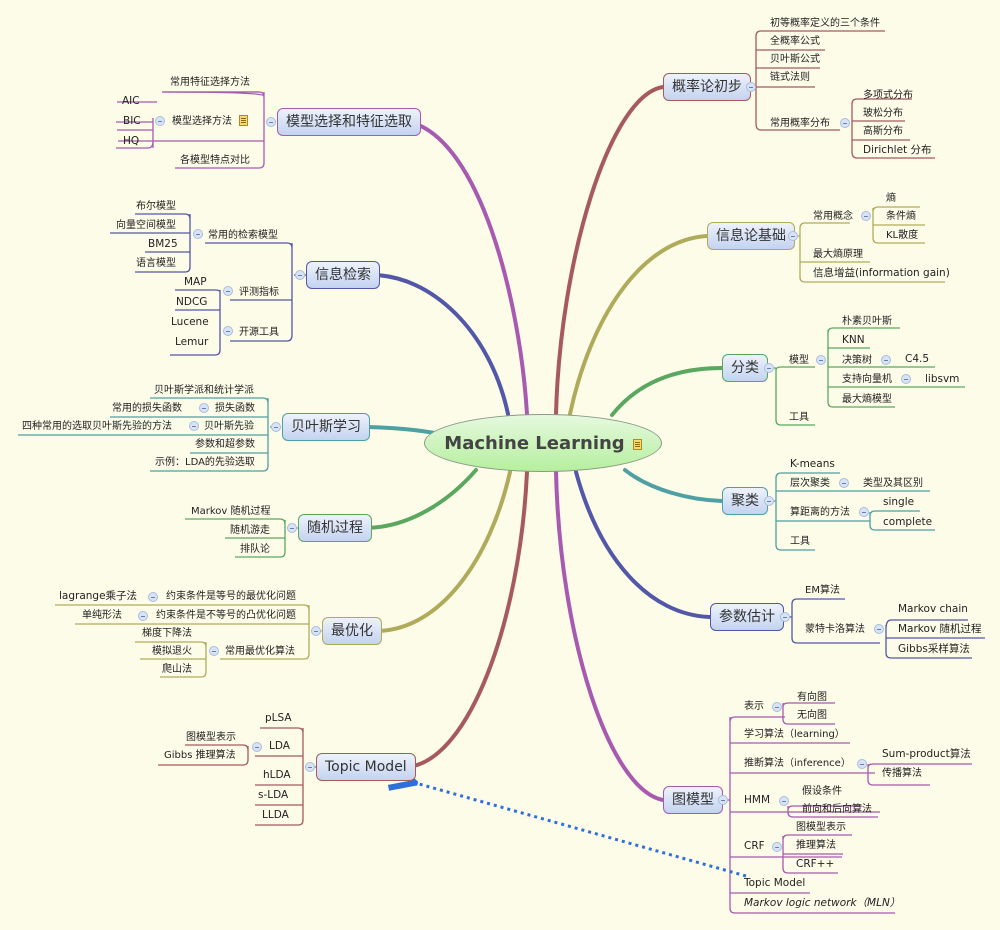 This screenshot has width=1000, height=930. What do you see at coordinates (812, 464) in the screenshot?
I see `node: K-means` at bounding box center [812, 464].